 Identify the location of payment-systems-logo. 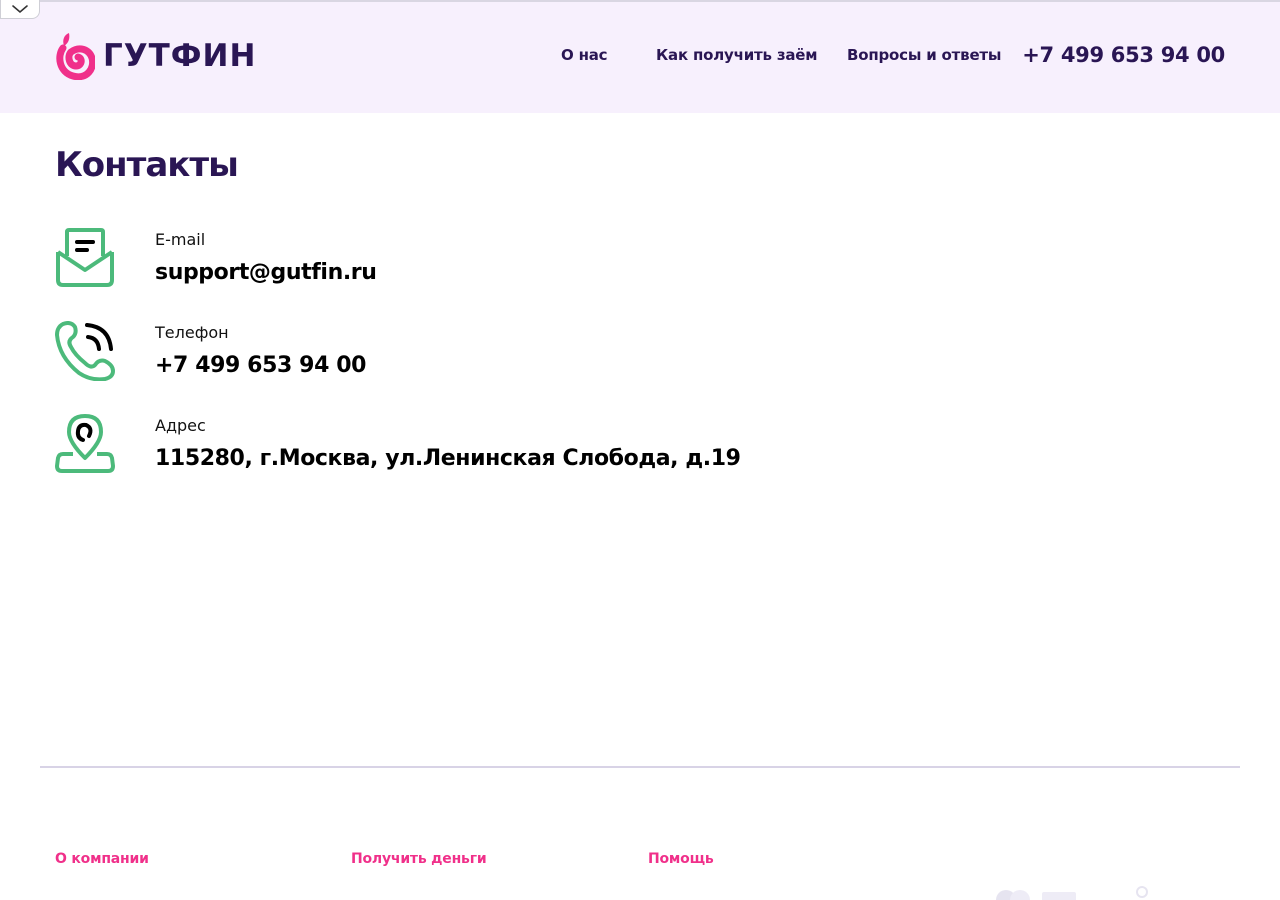
(1072, 893).